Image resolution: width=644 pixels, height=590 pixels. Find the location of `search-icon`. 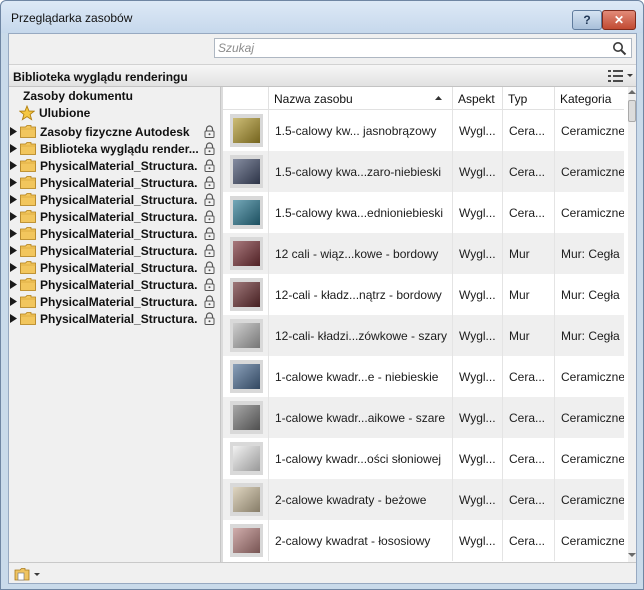

search-icon is located at coordinates (619, 48).